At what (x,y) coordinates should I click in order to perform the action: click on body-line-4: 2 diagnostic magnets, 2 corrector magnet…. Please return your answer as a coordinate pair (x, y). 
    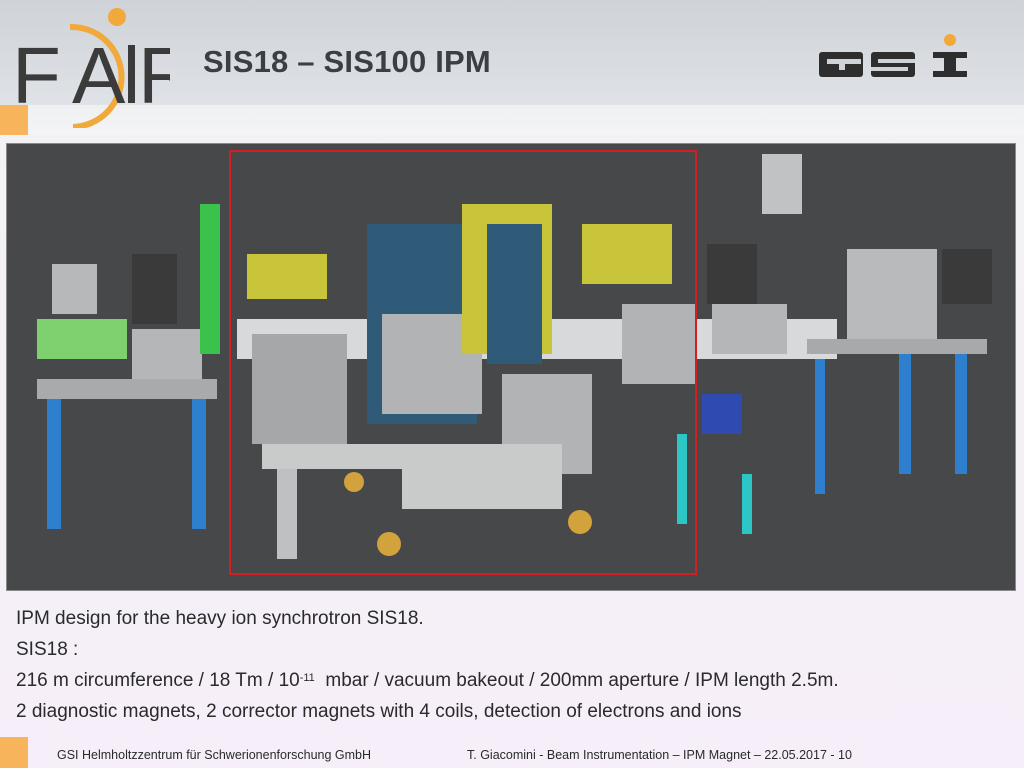
    Looking at the image, I should click on (379, 711).